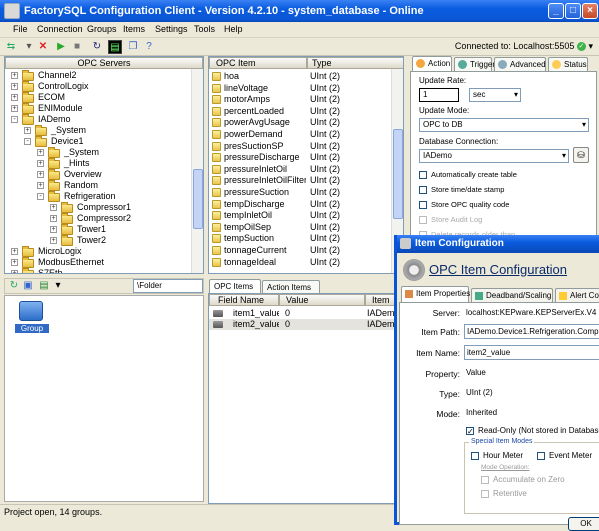  I want to click on menu-tools: Tools, so click(204, 29).